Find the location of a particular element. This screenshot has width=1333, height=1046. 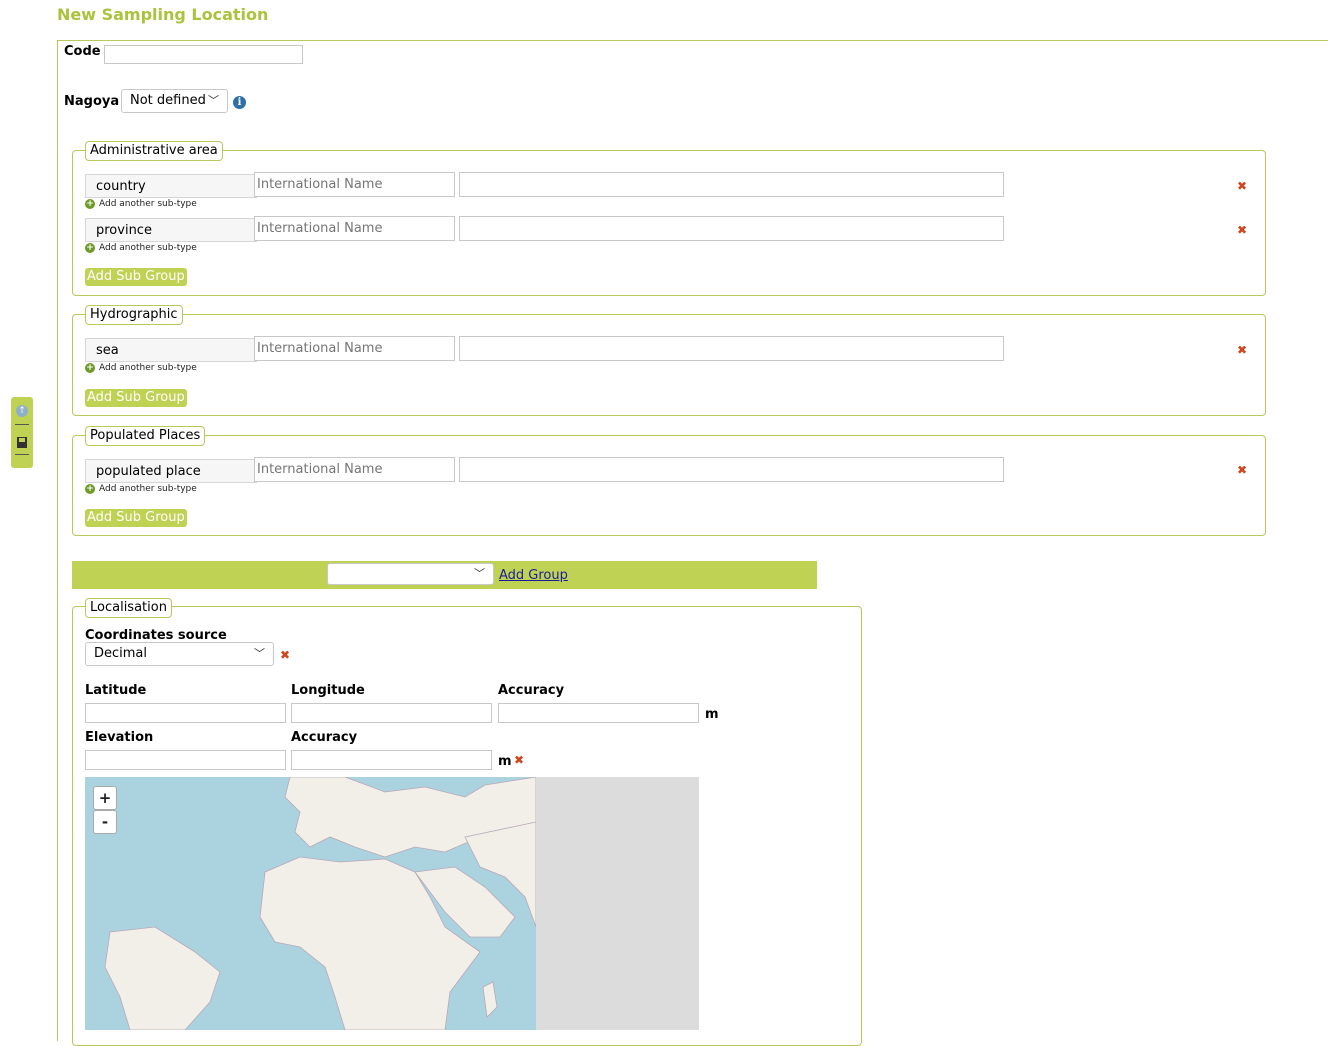

group-legend: Administrative area is located at coordinates (154, 151).